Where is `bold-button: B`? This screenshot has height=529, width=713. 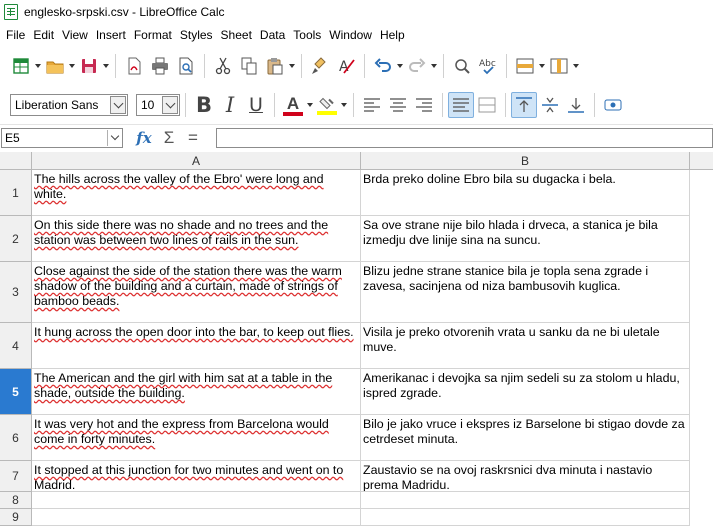 bold-button: B is located at coordinates (204, 105).